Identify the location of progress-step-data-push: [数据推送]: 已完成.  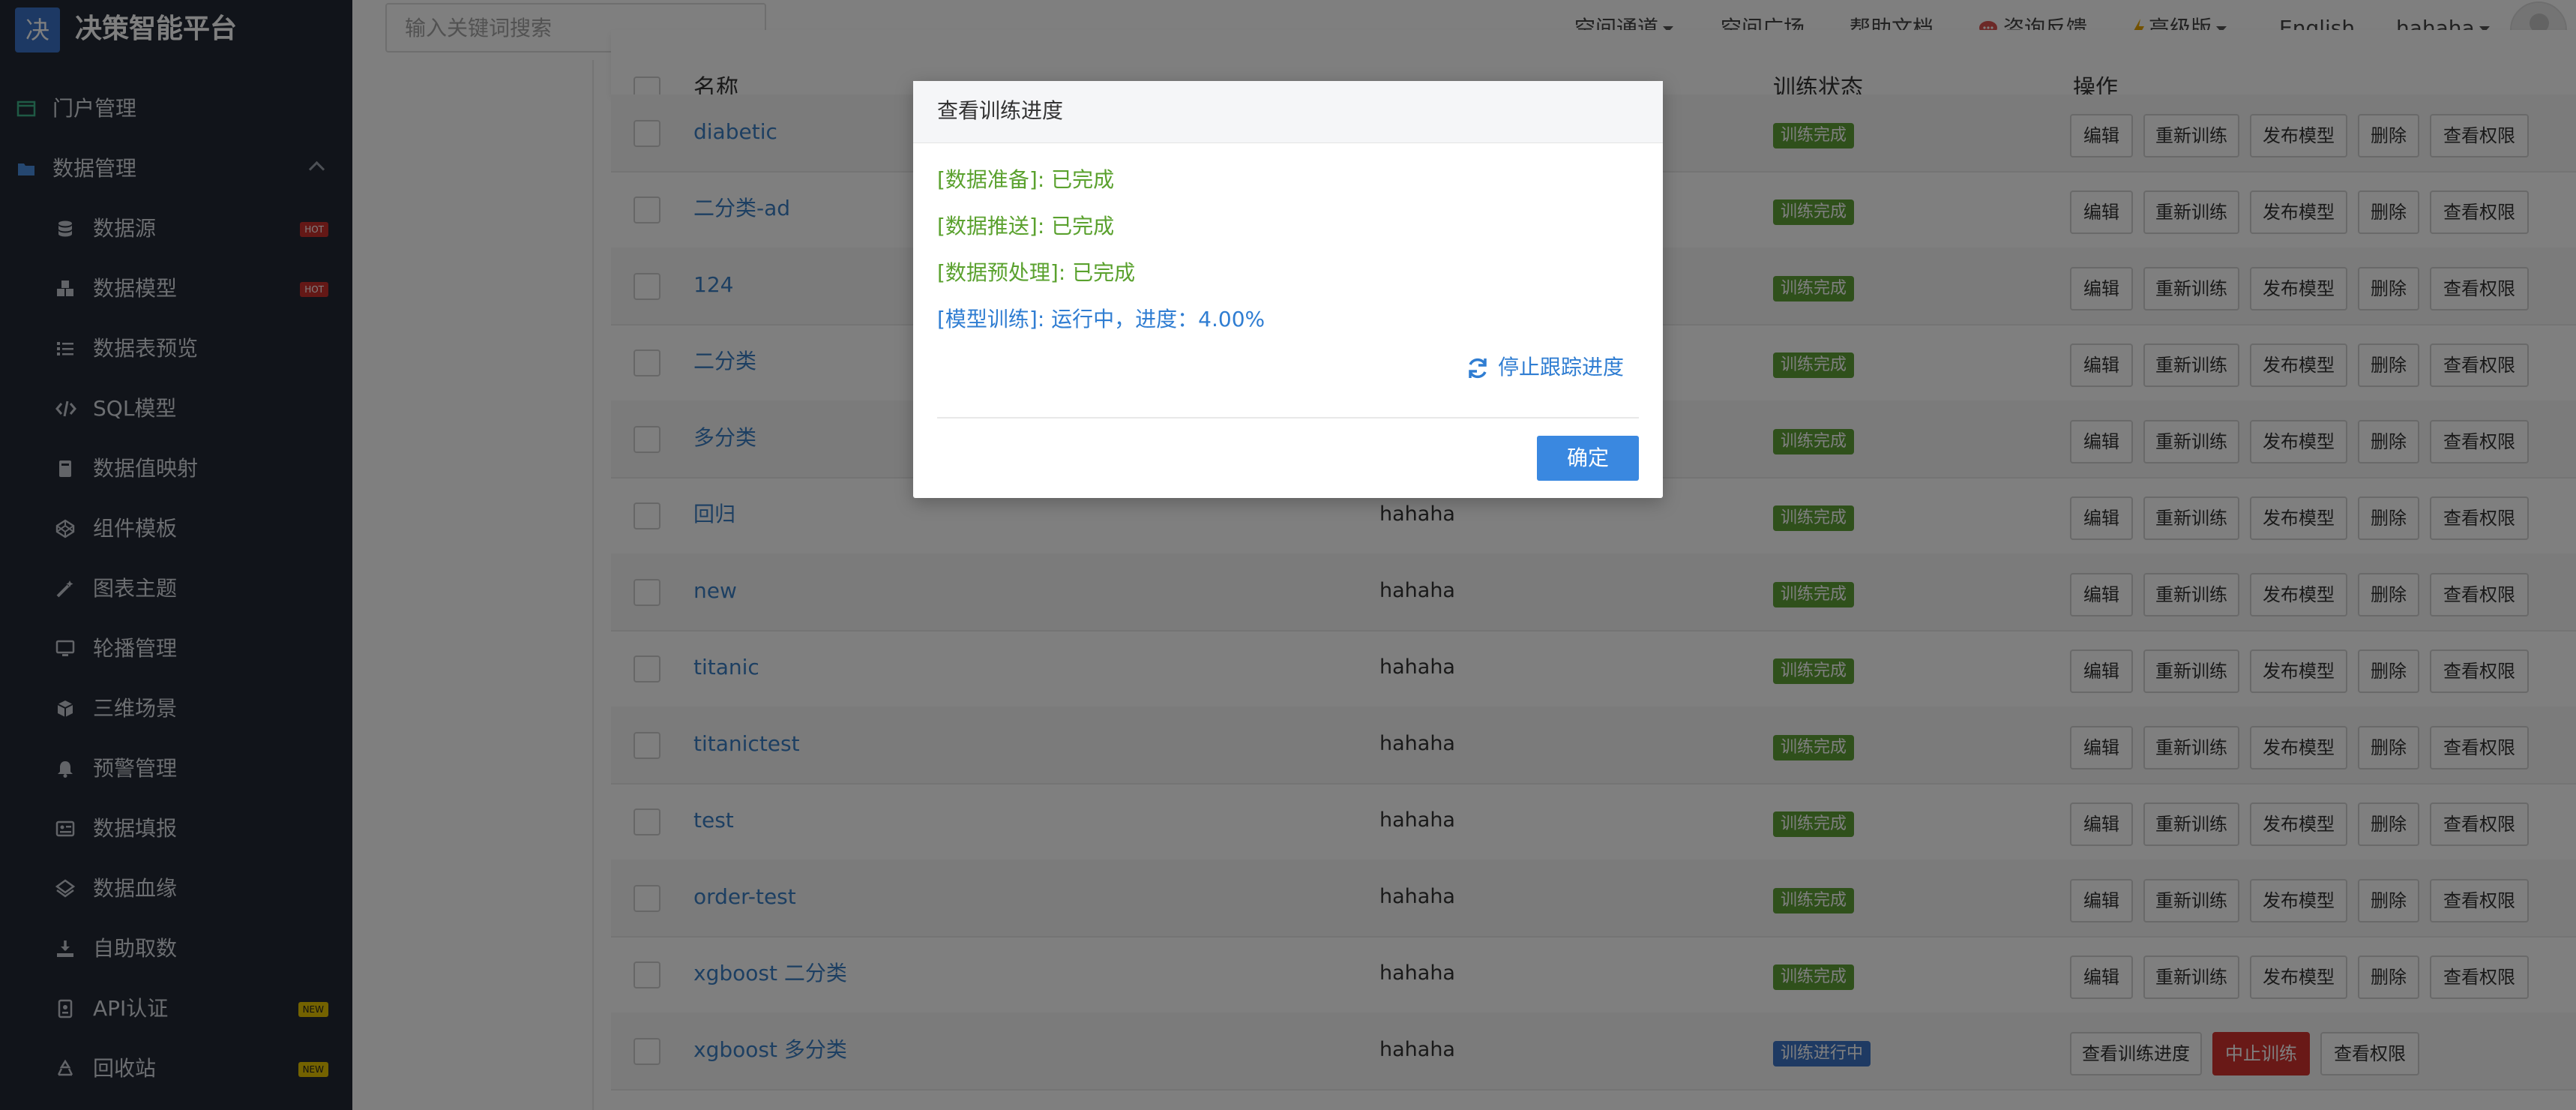
(1026, 226).